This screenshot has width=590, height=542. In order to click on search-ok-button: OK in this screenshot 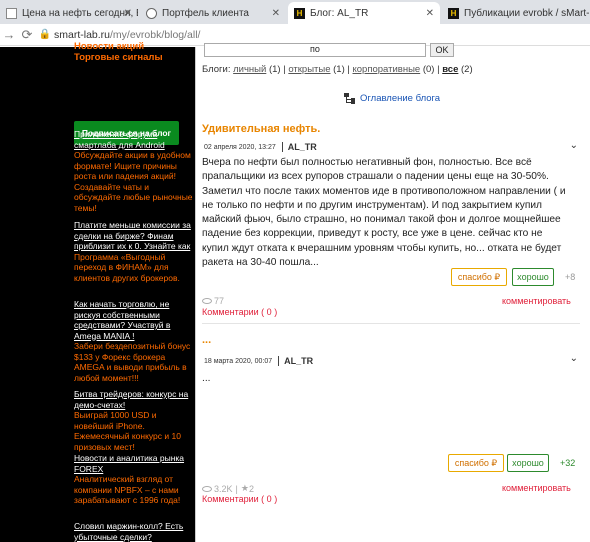, I will do `click(442, 50)`.